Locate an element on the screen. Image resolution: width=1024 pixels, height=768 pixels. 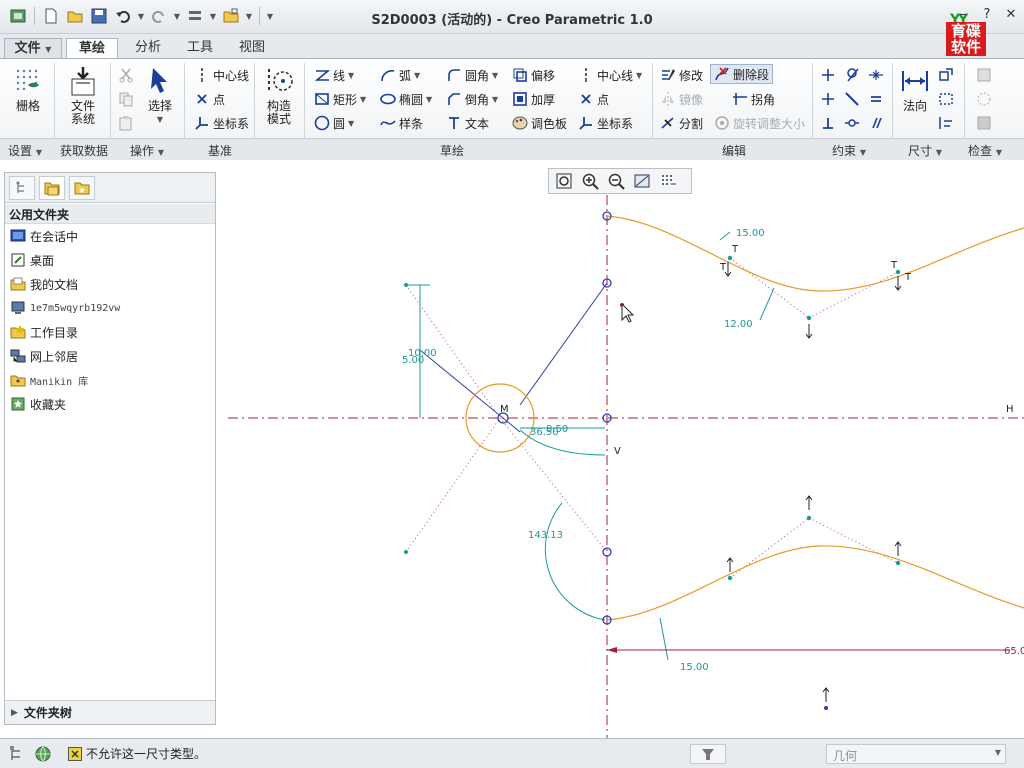
text-button: 文本 is located at coordinates (467, 123).